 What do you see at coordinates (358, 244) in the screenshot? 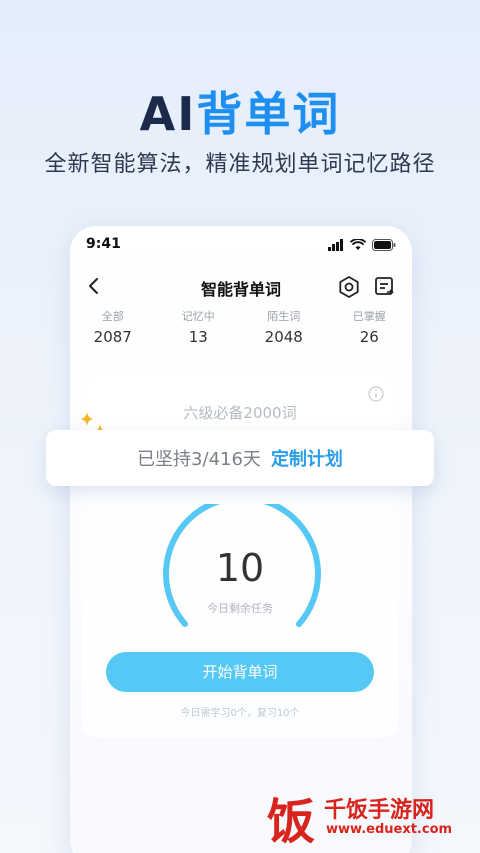
I see `wifi-icon` at bounding box center [358, 244].